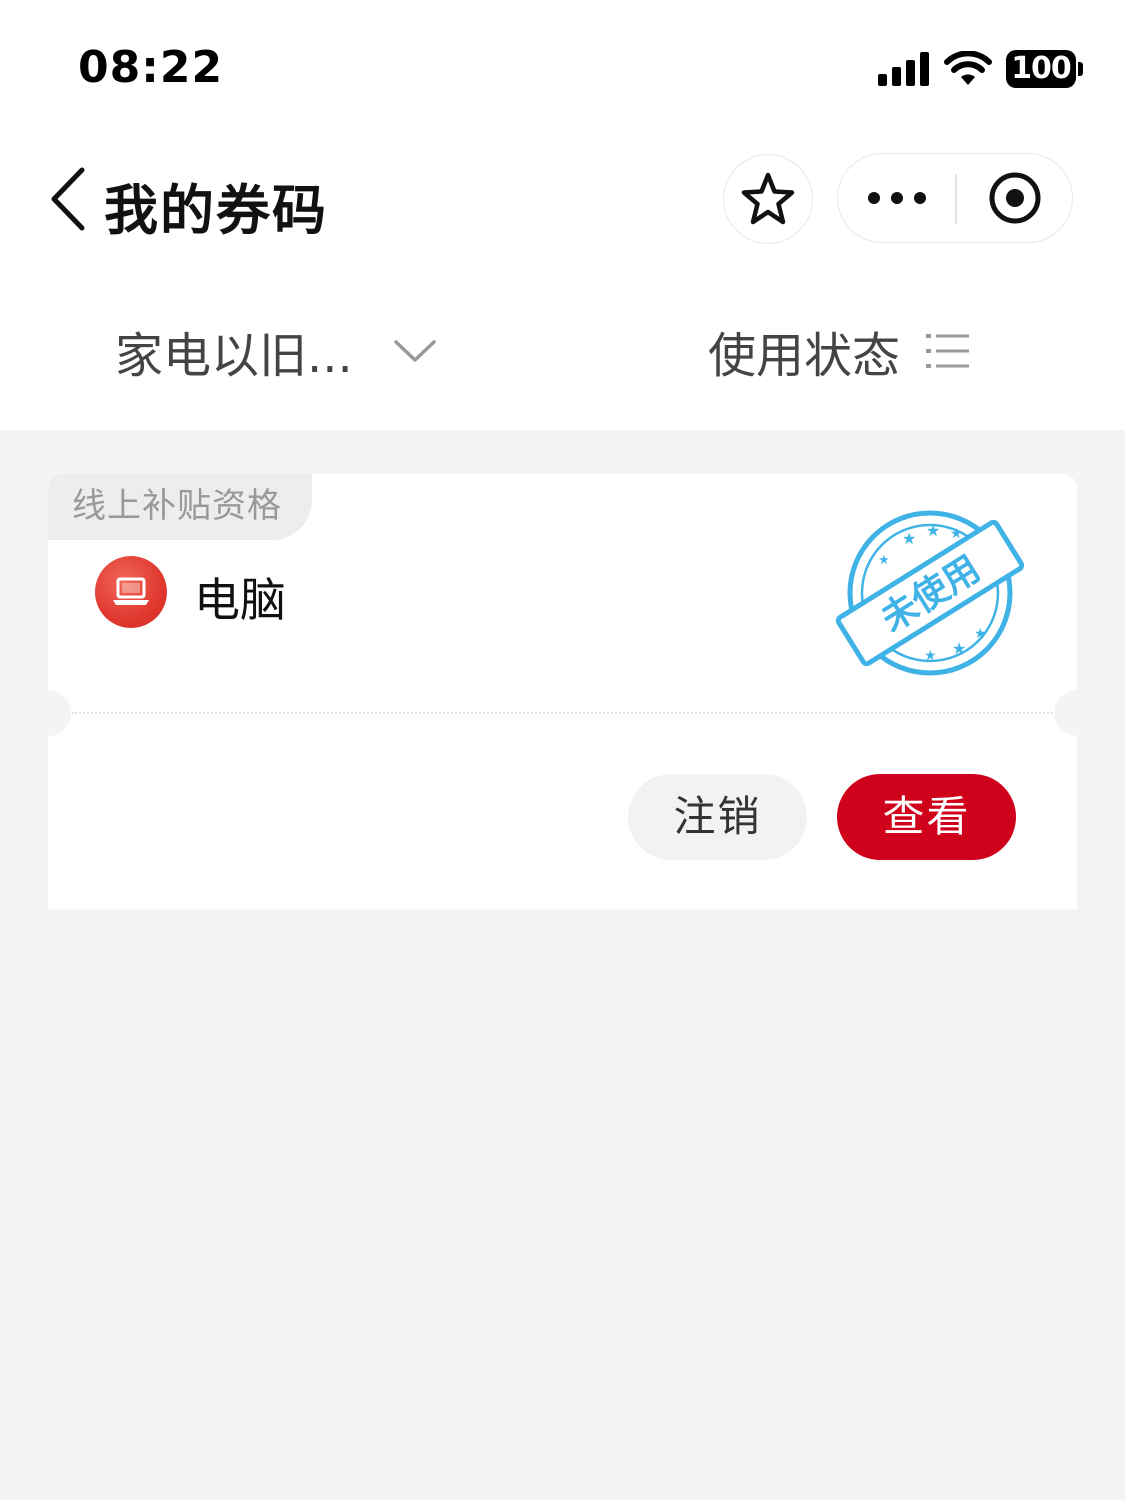 The image size is (1125, 1500). I want to click on more-dots-icon, so click(897, 198).